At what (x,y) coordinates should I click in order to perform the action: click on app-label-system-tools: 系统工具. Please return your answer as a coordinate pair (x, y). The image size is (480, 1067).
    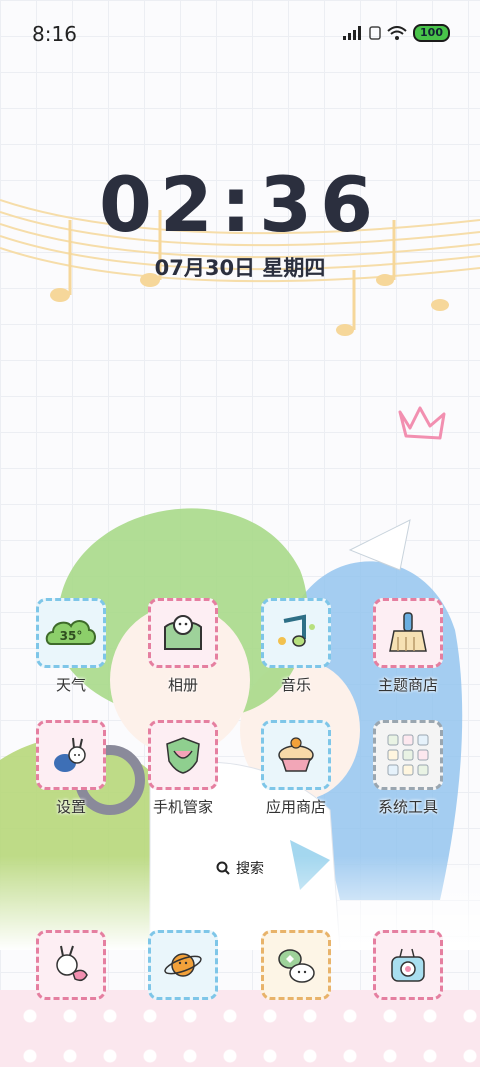
    Looking at the image, I should click on (407, 807).